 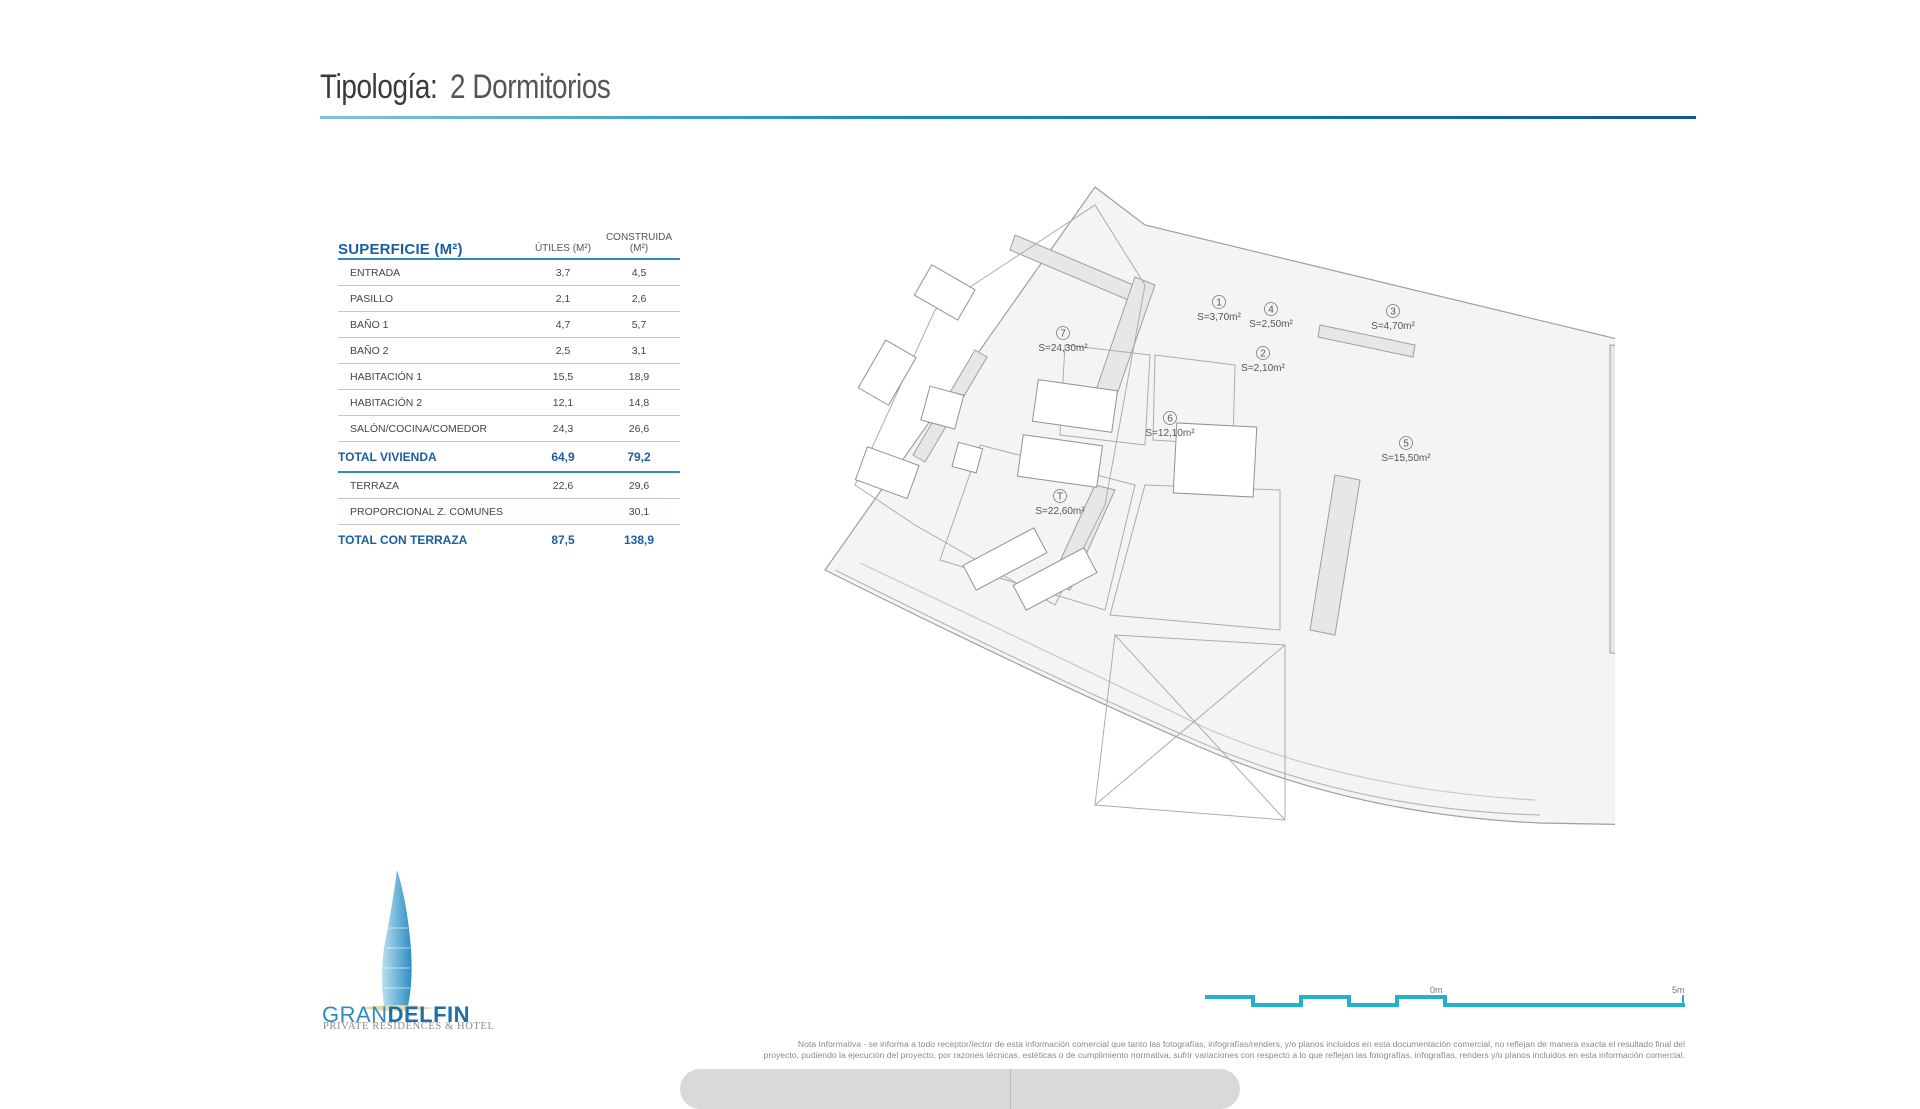 What do you see at coordinates (509, 457) in the screenshot?
I see `table-total-row: TOTAL VIVIENDA 64,9 79,2` at bounding box center [509, 457].